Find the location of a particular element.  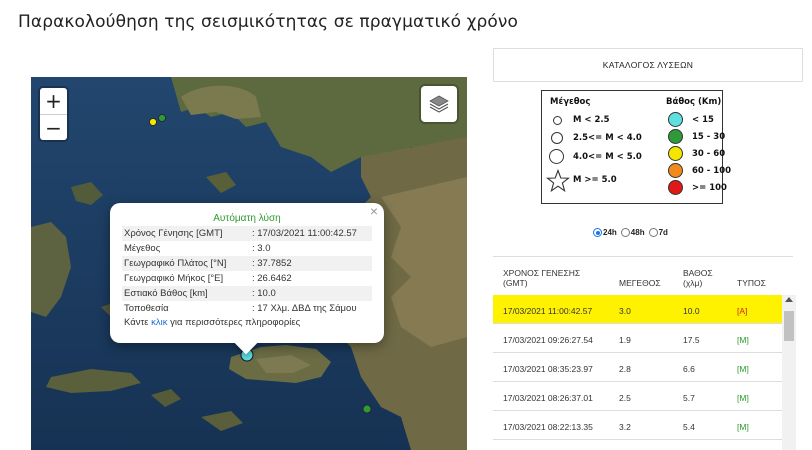

range-label: 24h is located at coordinates (610, 232).